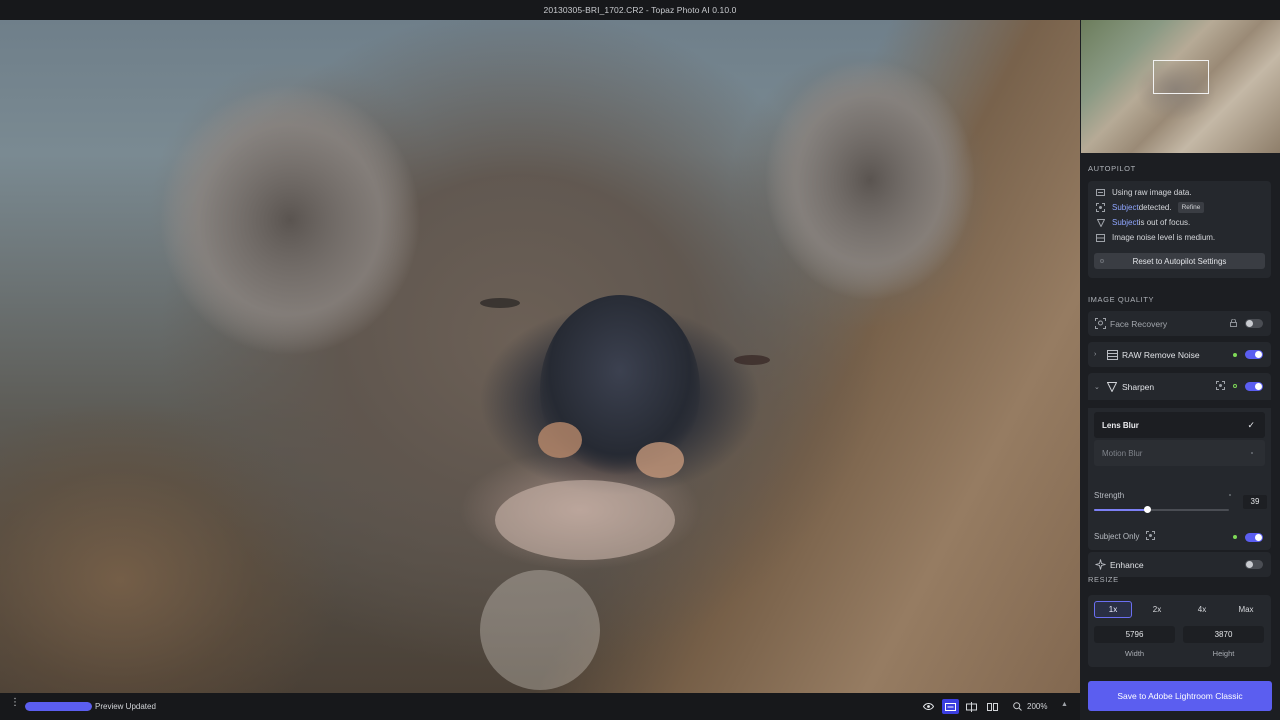 The height and width of the screenshot is (720, 1280). I want to click on face-scan-icon, so click(1100, 324).